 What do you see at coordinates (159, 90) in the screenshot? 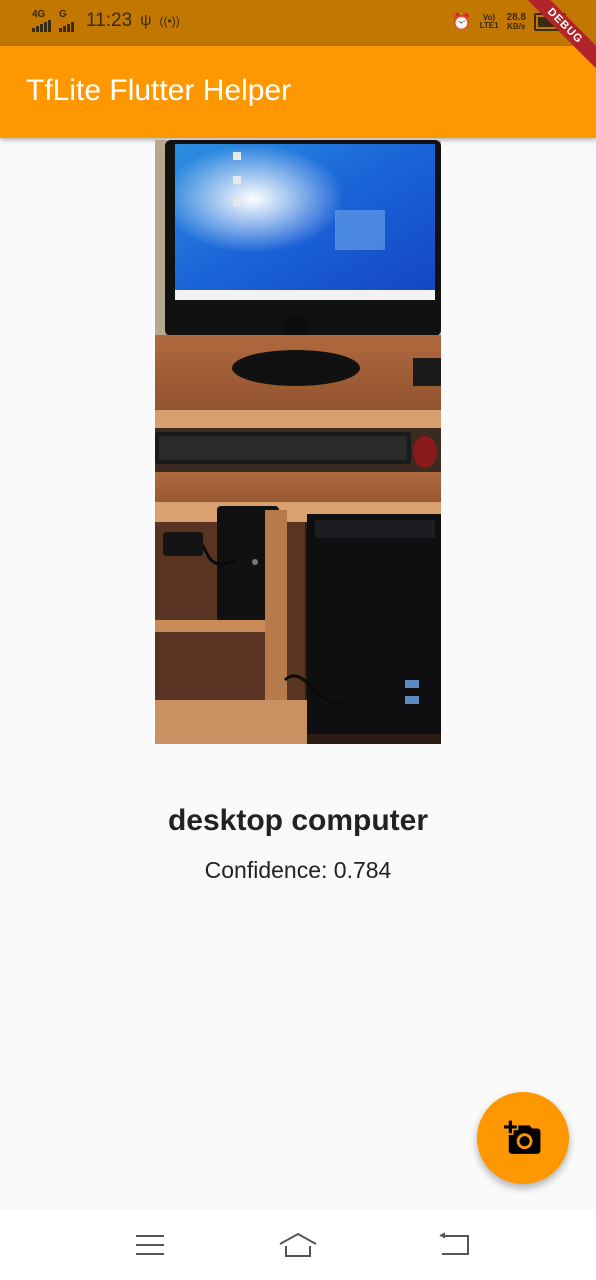
I see `app-title: TfLite Flutter Helper` at bounding box center [159, 90].